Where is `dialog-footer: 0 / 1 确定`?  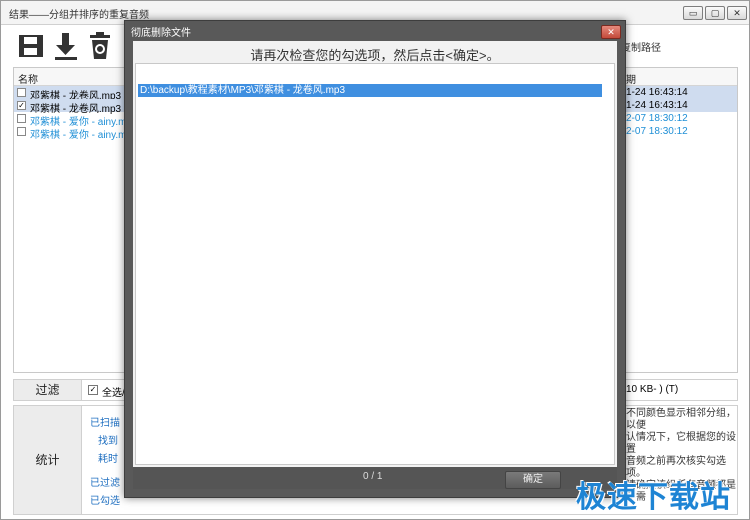
dialog-footer: 0 / 1 确定 is located at coordinates (375, 478).